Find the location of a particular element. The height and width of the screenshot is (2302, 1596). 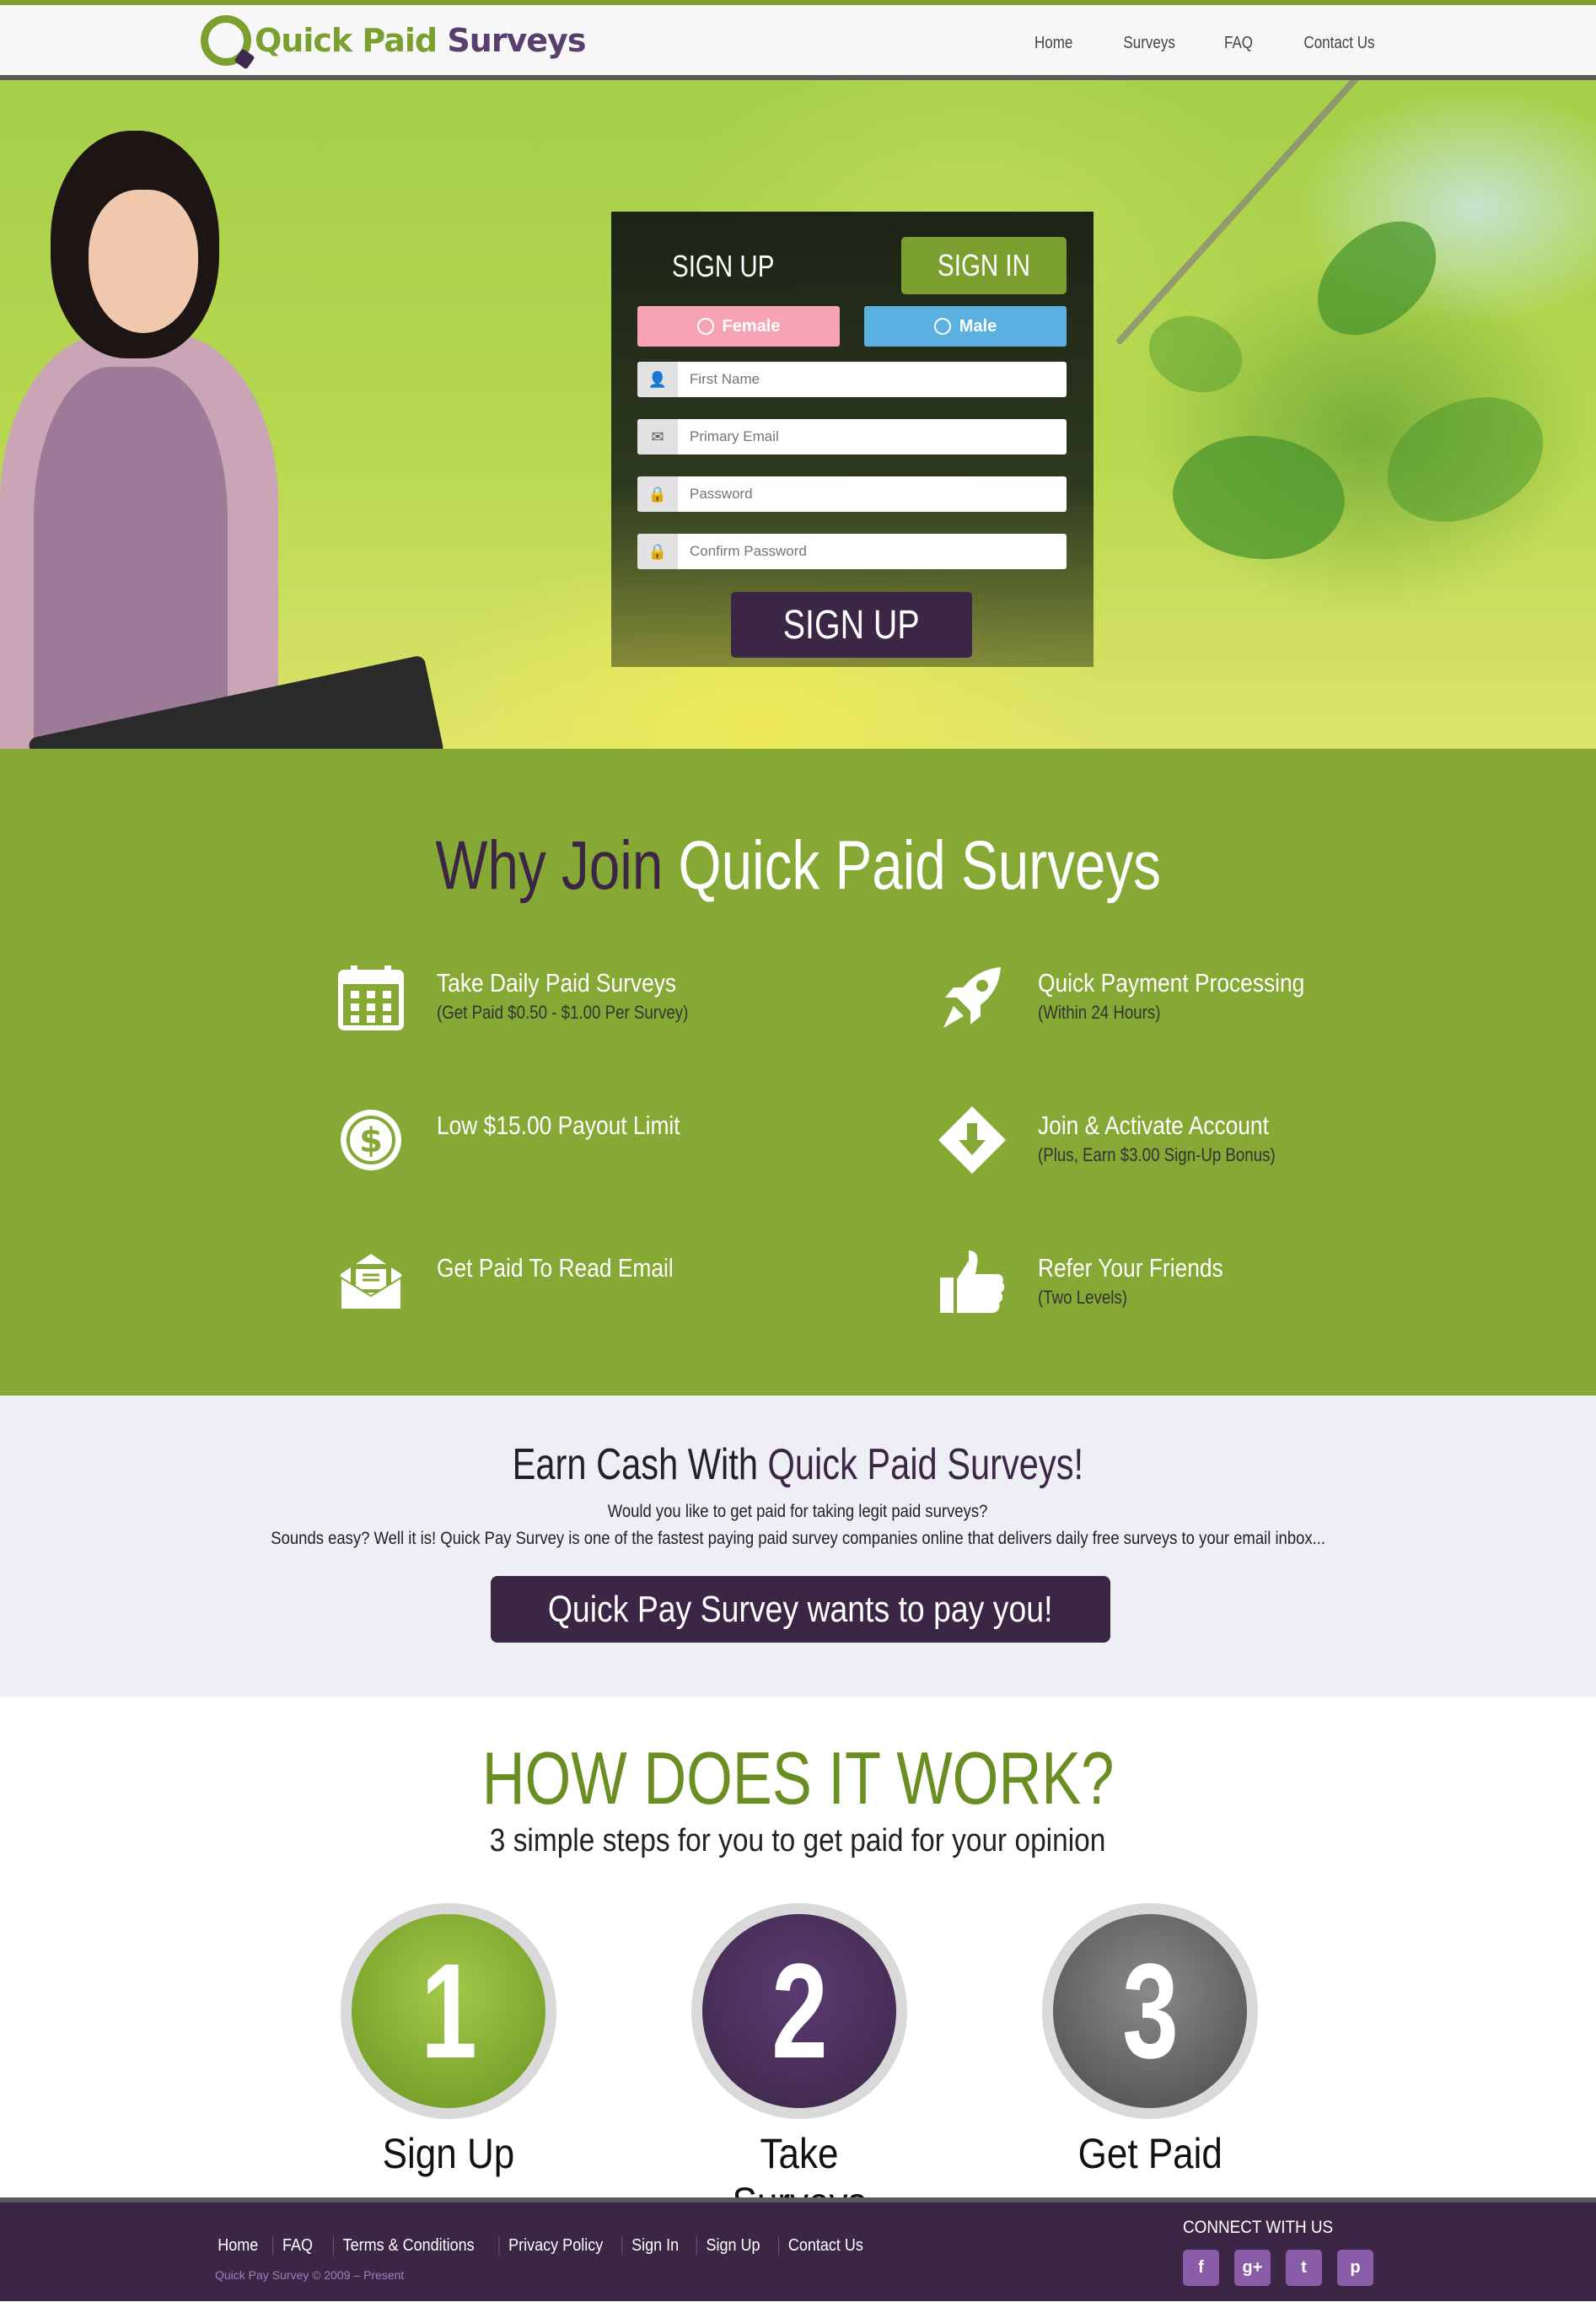

pinterest-icon: p is located at coordinates (1355, 2268).